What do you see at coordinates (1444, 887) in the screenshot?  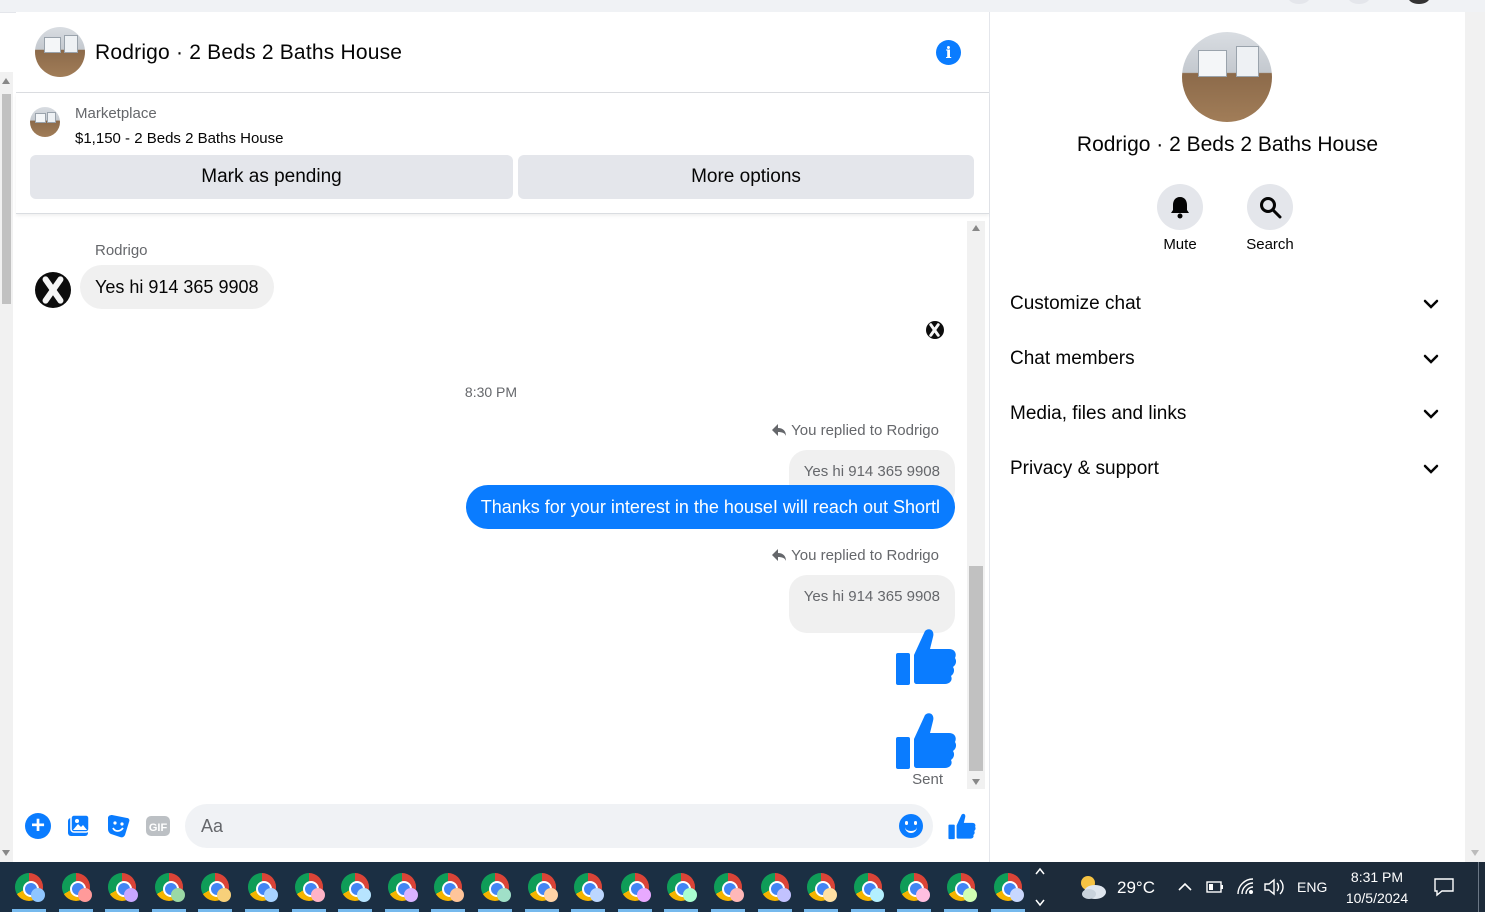 I see `notification-icon` at bounding box center [1444, 887].